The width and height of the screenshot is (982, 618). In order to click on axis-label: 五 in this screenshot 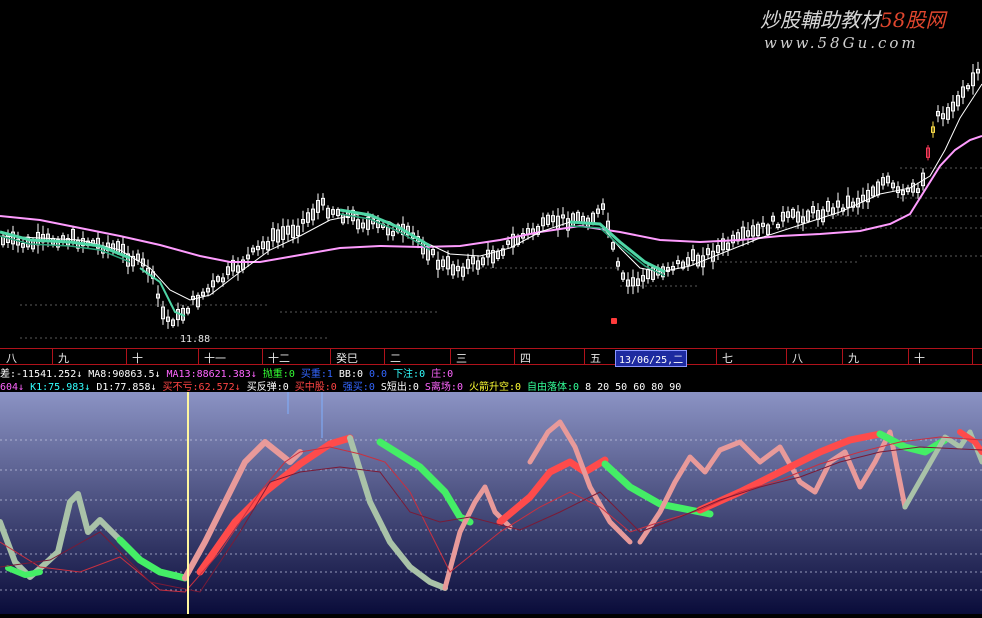, I will do `click(595, 358)`.